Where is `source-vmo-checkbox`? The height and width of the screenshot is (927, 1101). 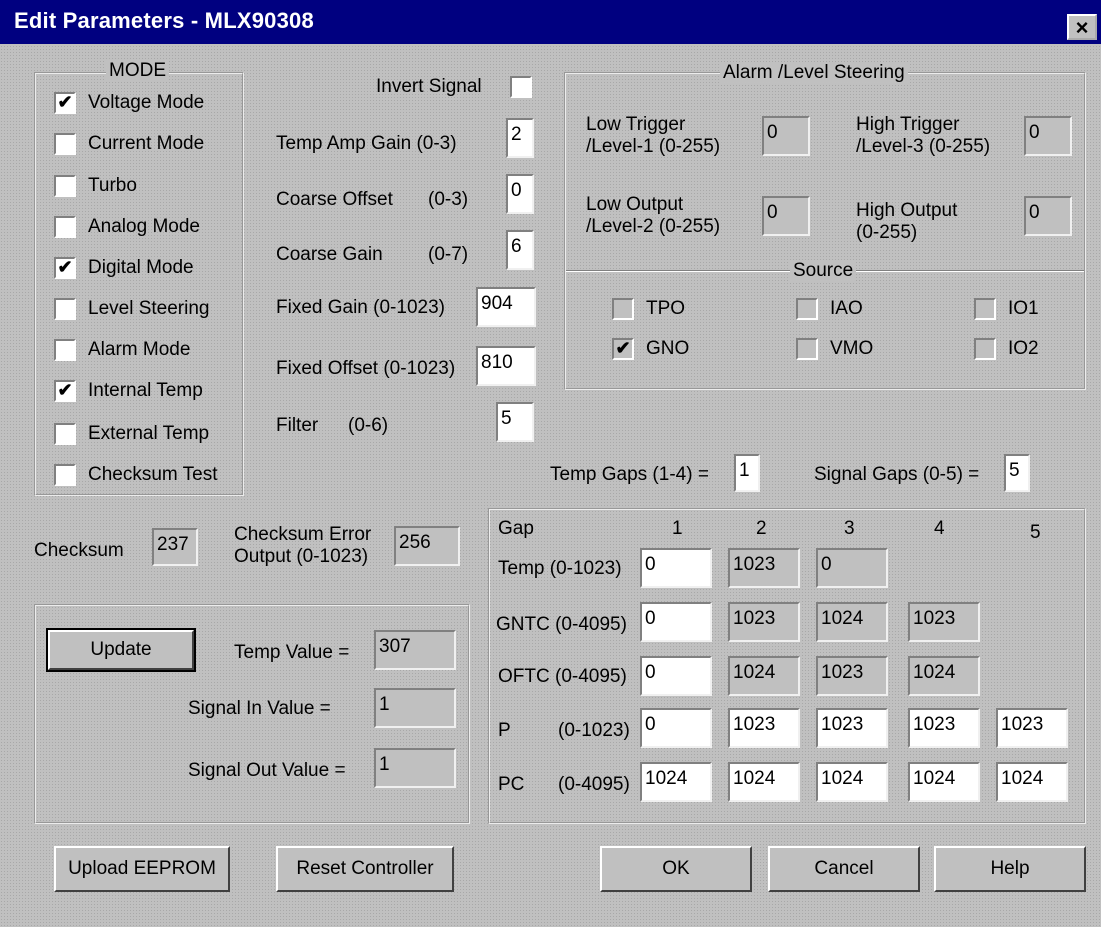 source-vmo-checkbox is located at coordinates (807, 349).